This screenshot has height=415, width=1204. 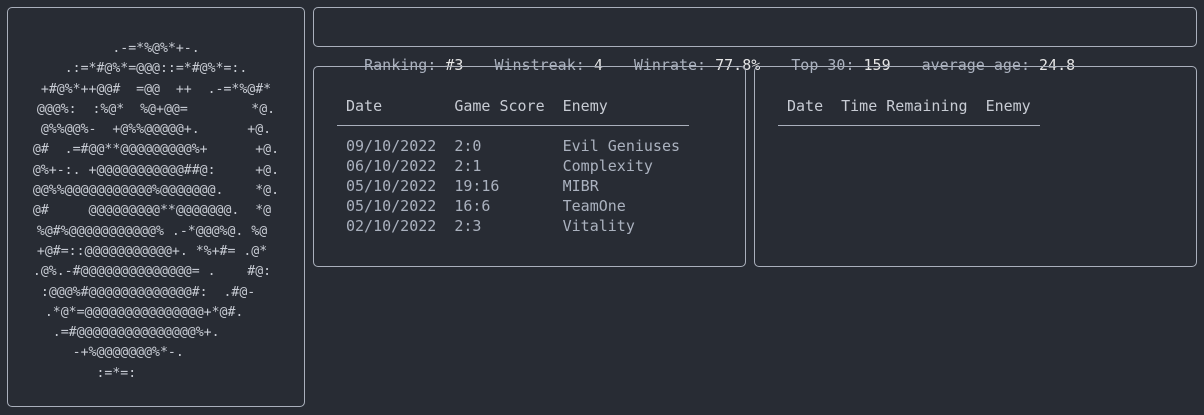 I want to click on upcoming-matches-table: Date Time Remaining Enemy, so click(x=909, y=111).